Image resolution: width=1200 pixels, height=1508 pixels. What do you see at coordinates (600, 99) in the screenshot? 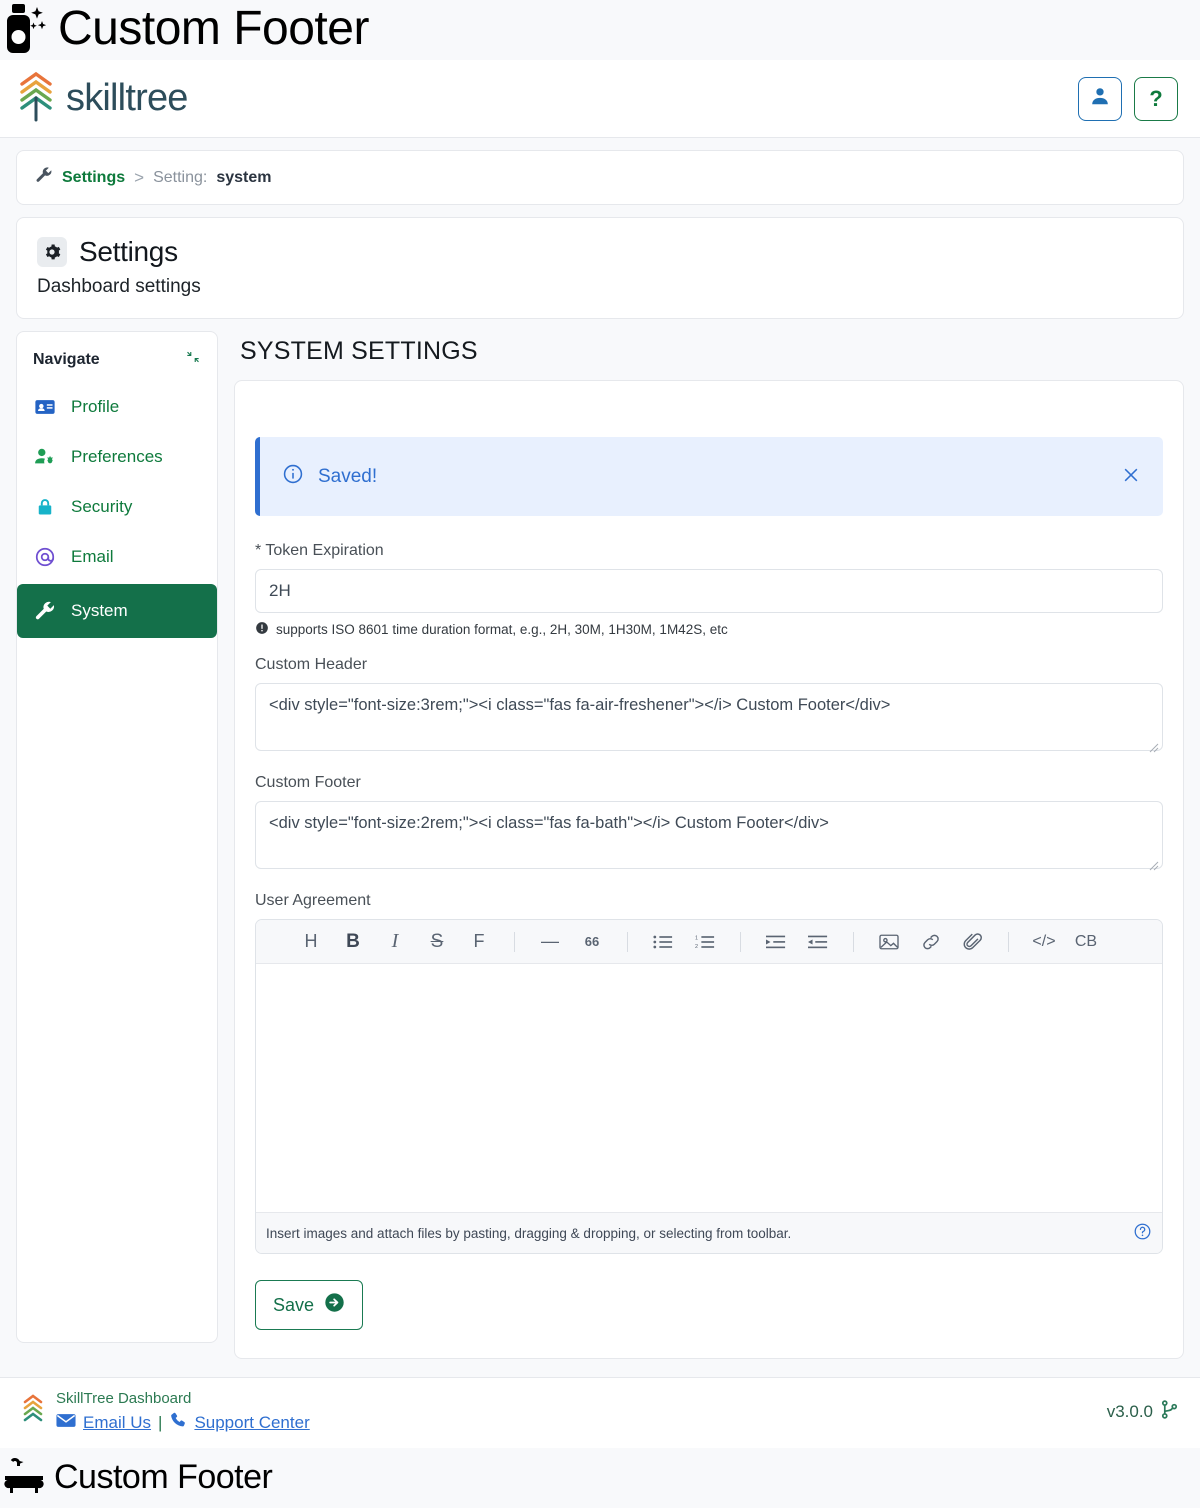
I see `top-navbar: skilltree ?` at bounding box center [600, 99].